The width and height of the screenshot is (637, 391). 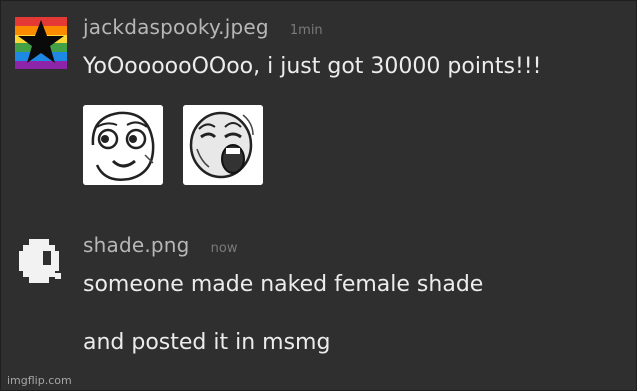 I want to click on message-text: and posted it in msmg, so click(x=207, y=342).